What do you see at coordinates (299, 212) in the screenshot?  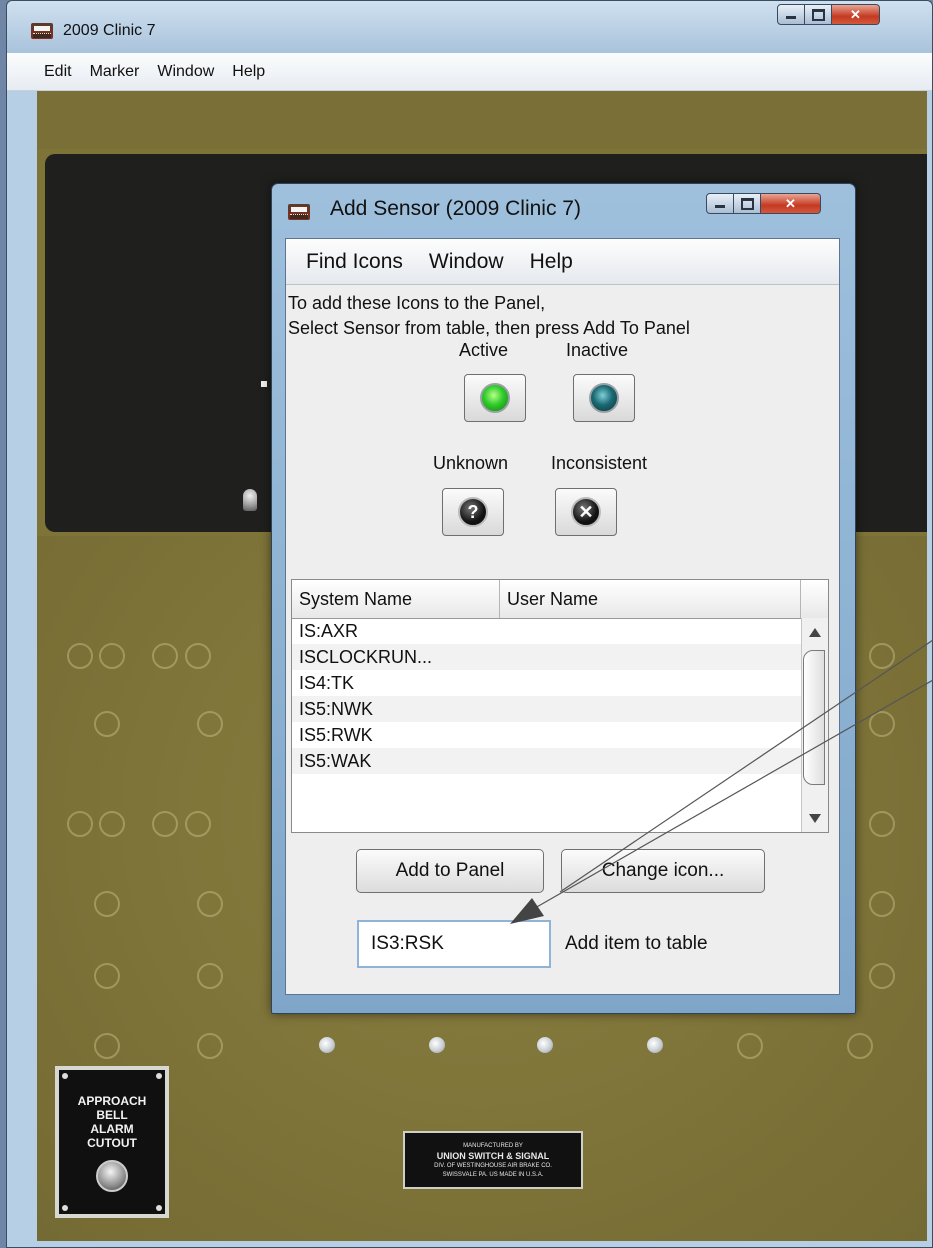 I see `app-train-icon` at bounding box center [299, 212].